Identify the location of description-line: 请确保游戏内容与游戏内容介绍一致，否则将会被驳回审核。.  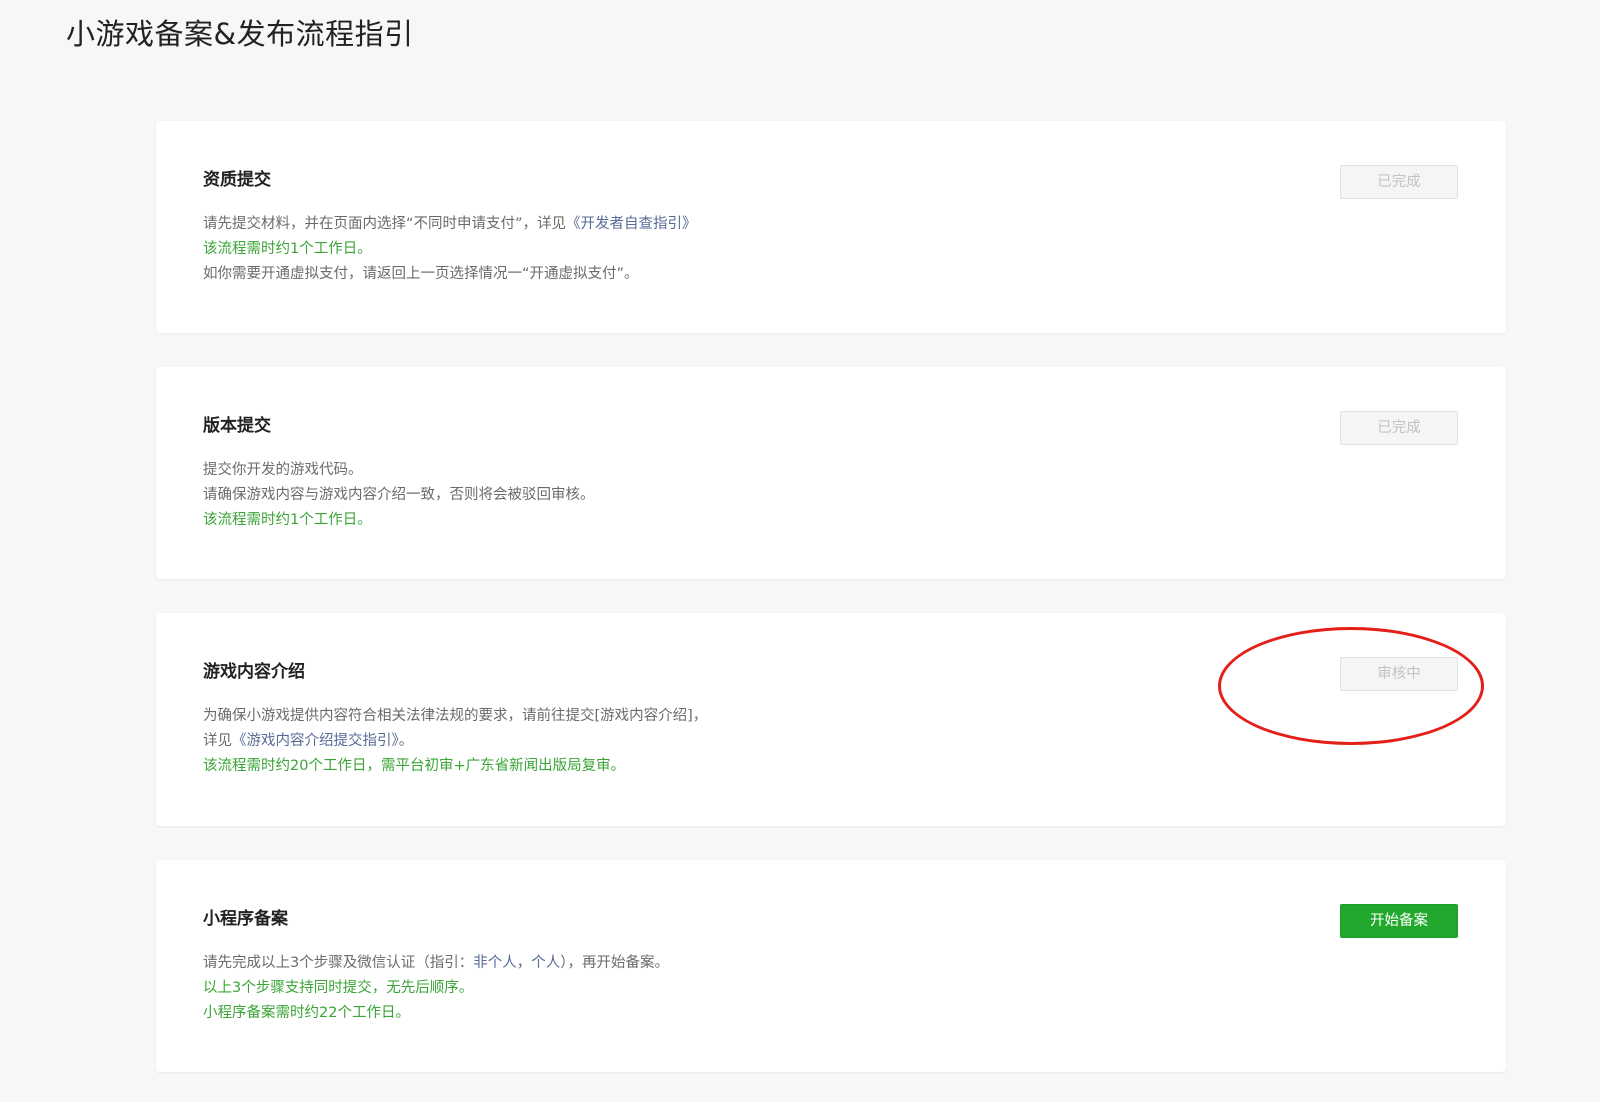
(399, 495).